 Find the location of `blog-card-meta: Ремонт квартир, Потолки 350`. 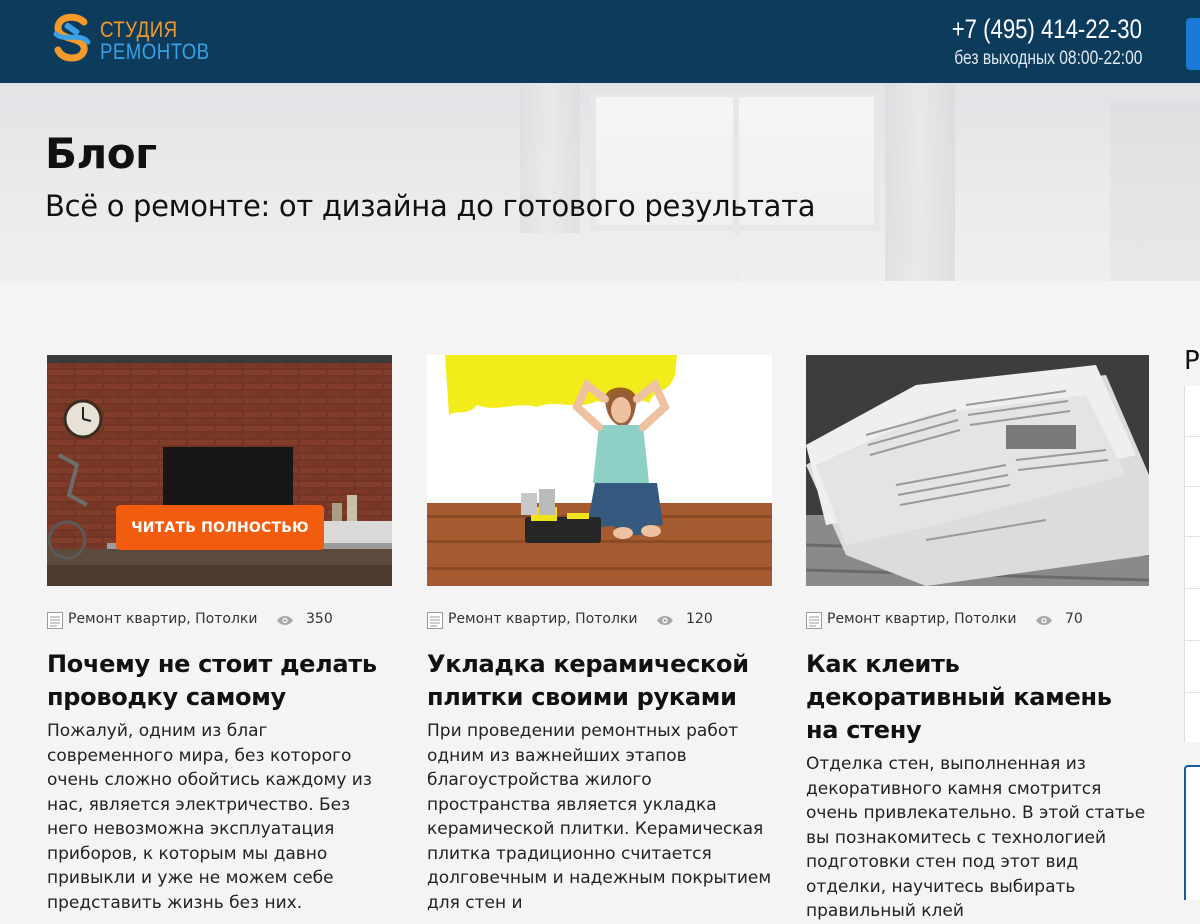

blog-card-meta: Ремонт квартир, Потолки 350 is located at coordinates (219, 620).